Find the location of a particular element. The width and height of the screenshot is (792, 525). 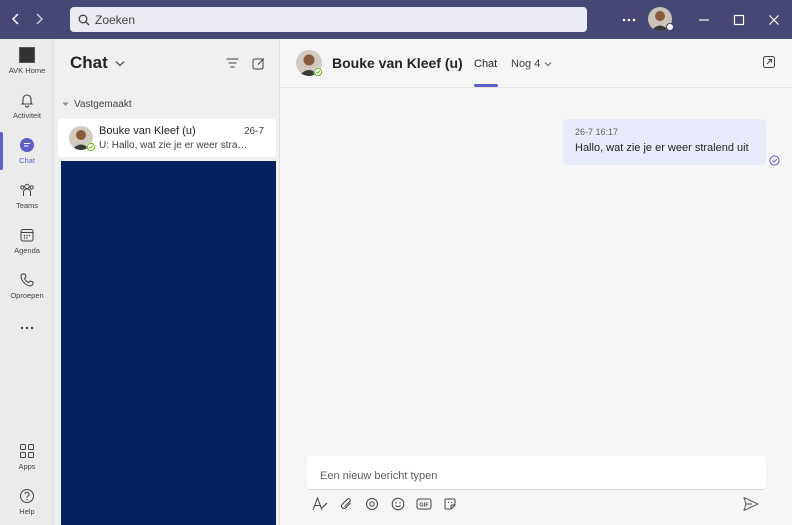

gif-icon: GIF is located at coordinates (424, 504).